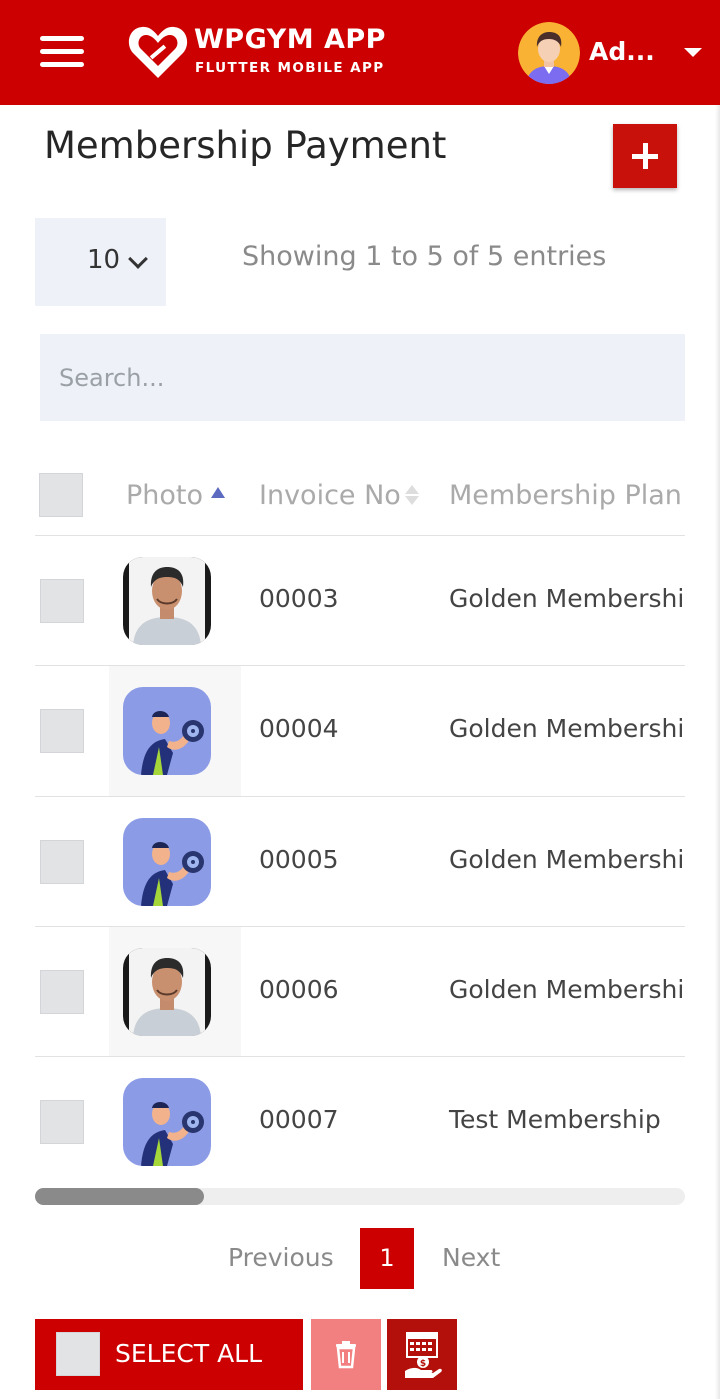  I want to click on payment-button: $, so click(422, 1354).